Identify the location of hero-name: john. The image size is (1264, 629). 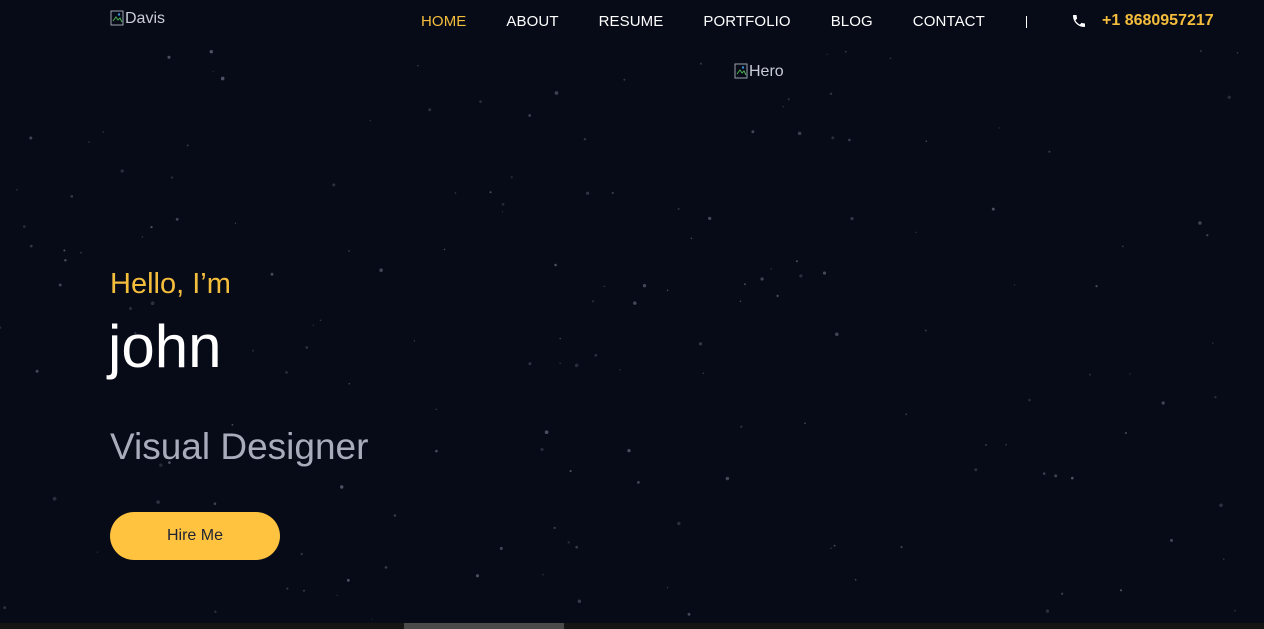
(165, 346).